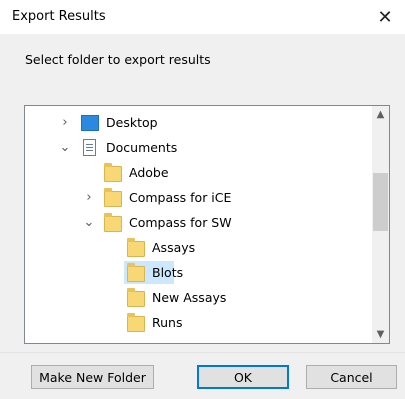  What do you see at coordinates (197, 172) in the screenshot?
I see `tree-item-adobe: Adobe` at bounding box center [197, 172].